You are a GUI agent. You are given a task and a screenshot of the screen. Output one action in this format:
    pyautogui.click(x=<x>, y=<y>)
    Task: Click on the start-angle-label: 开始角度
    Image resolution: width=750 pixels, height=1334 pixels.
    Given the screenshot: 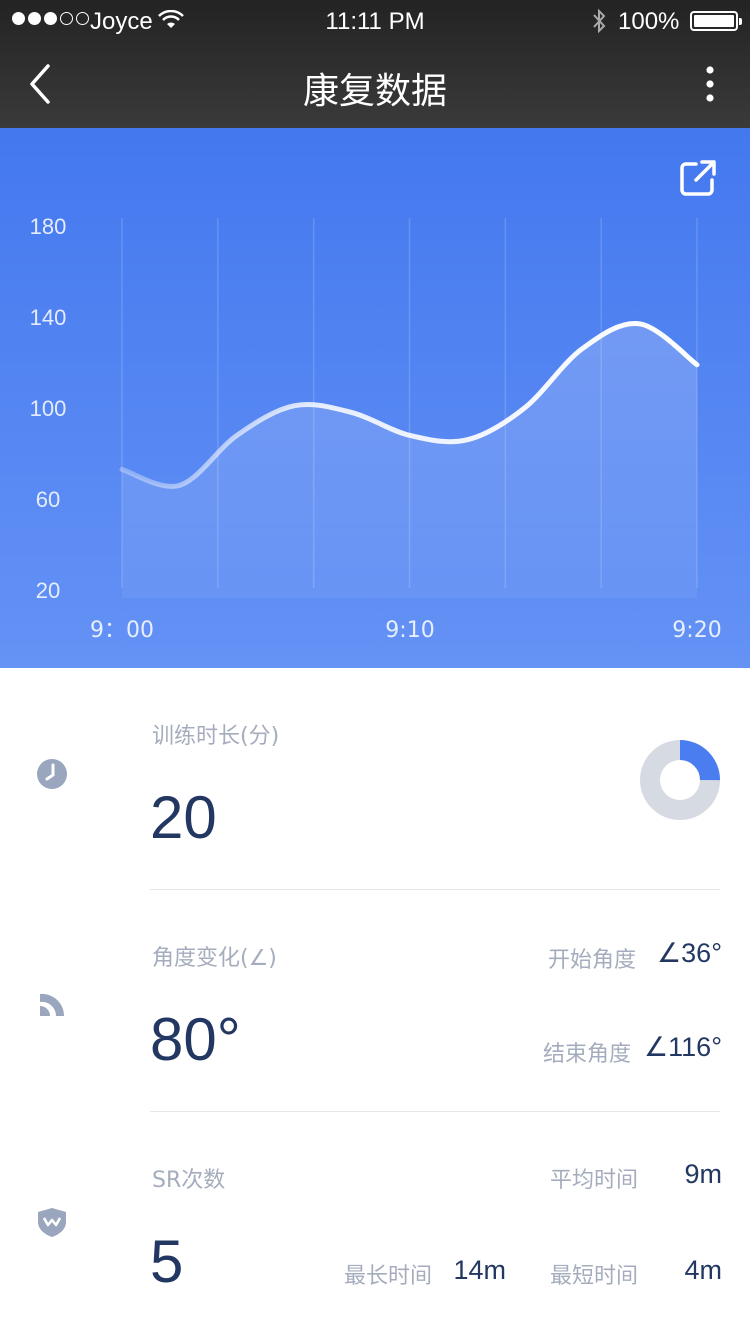 What is the action you would take?
    pyautogui.click(x=592, y=960)
    